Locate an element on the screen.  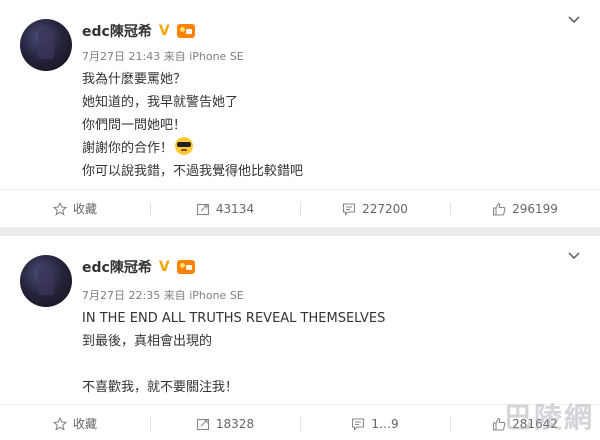
repost-button: 43134 is located at coordinates (225, 208).